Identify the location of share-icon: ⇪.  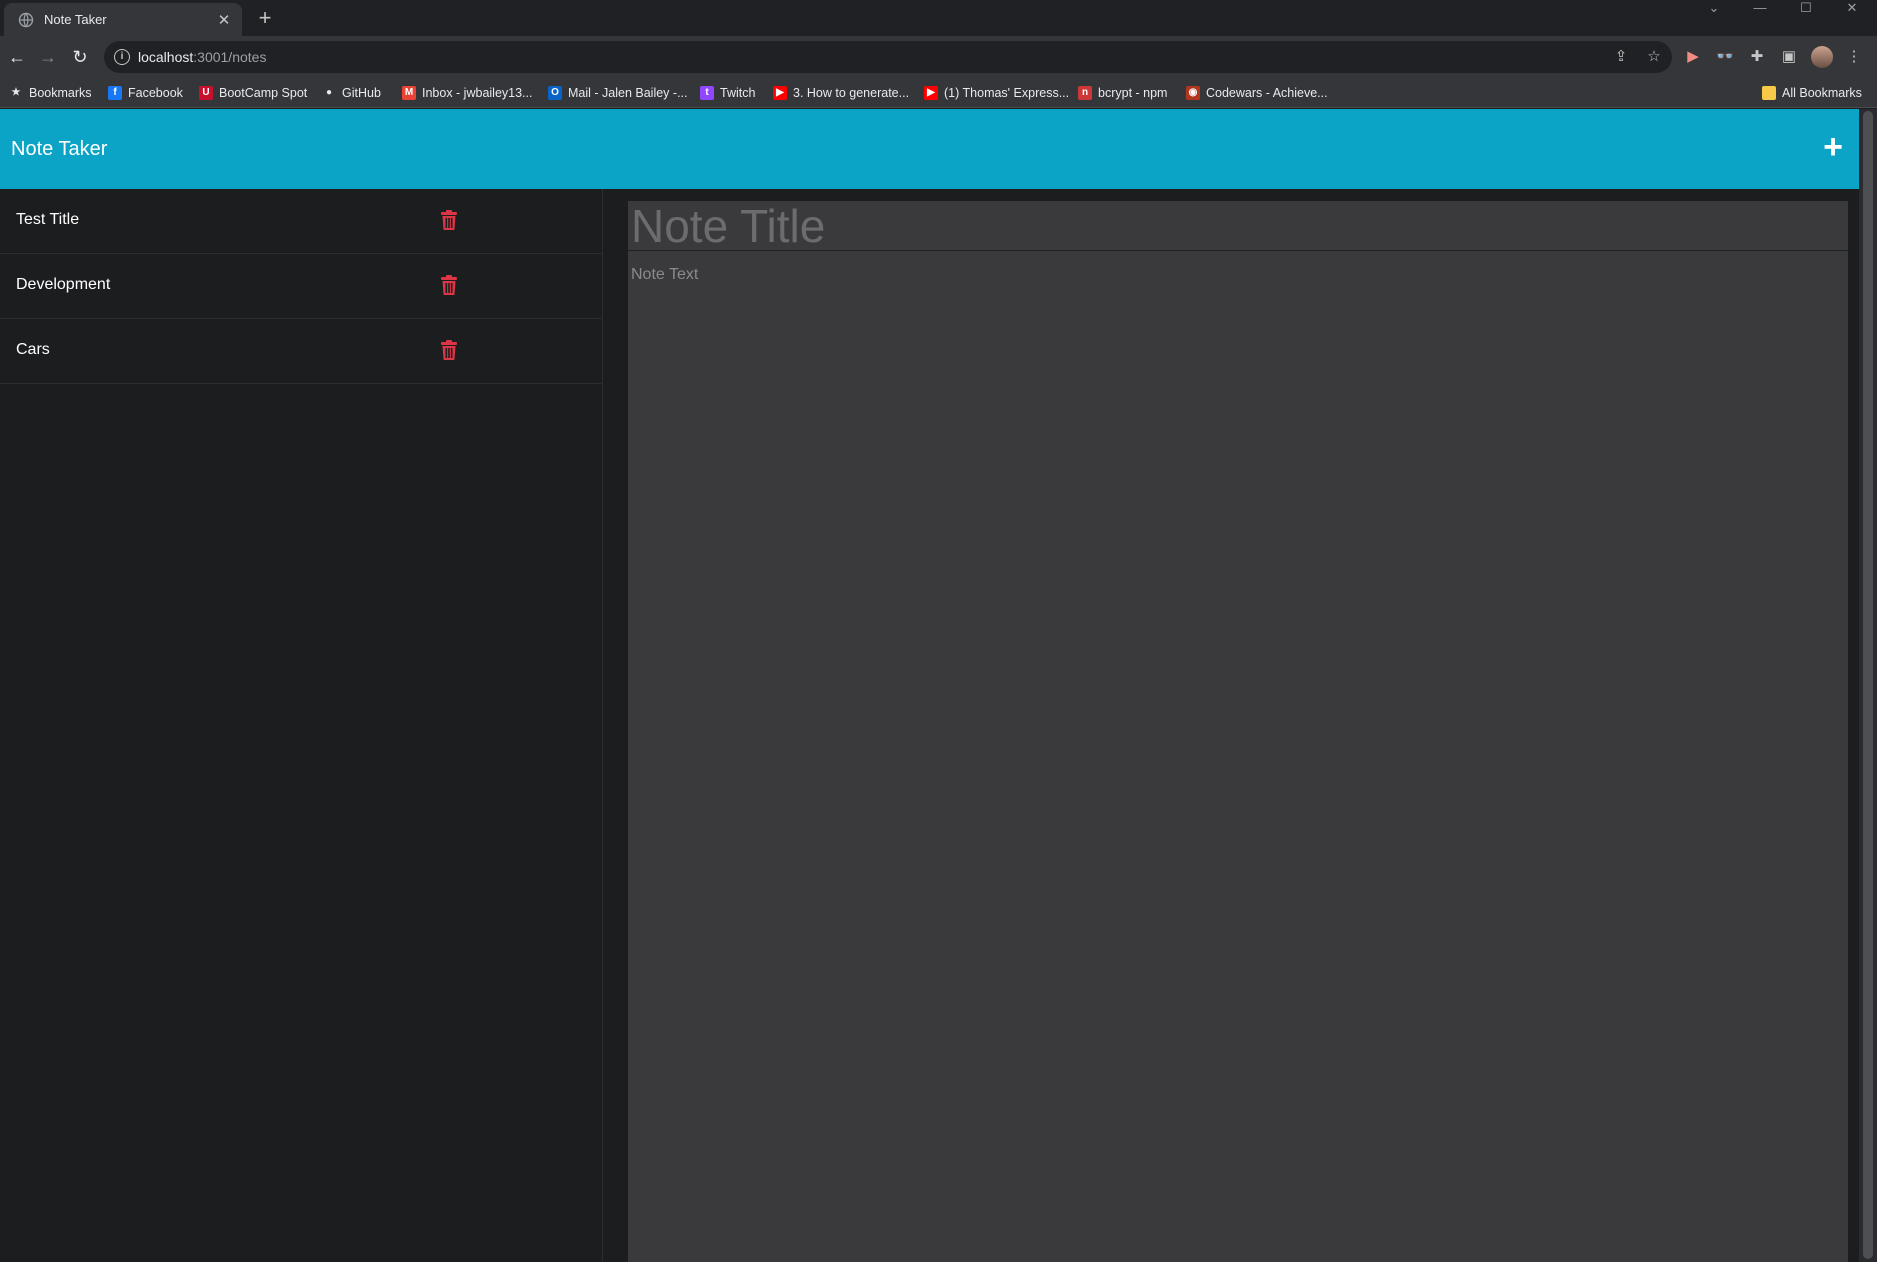
(1621, 57).